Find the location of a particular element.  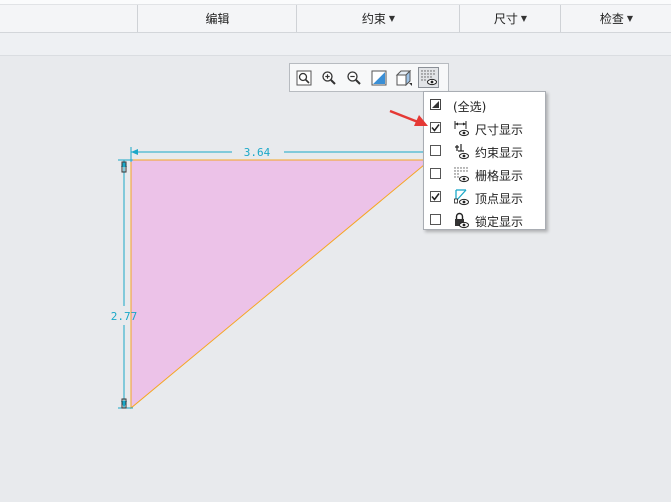

graphics-toolbar is located at coordinates (369, 77).